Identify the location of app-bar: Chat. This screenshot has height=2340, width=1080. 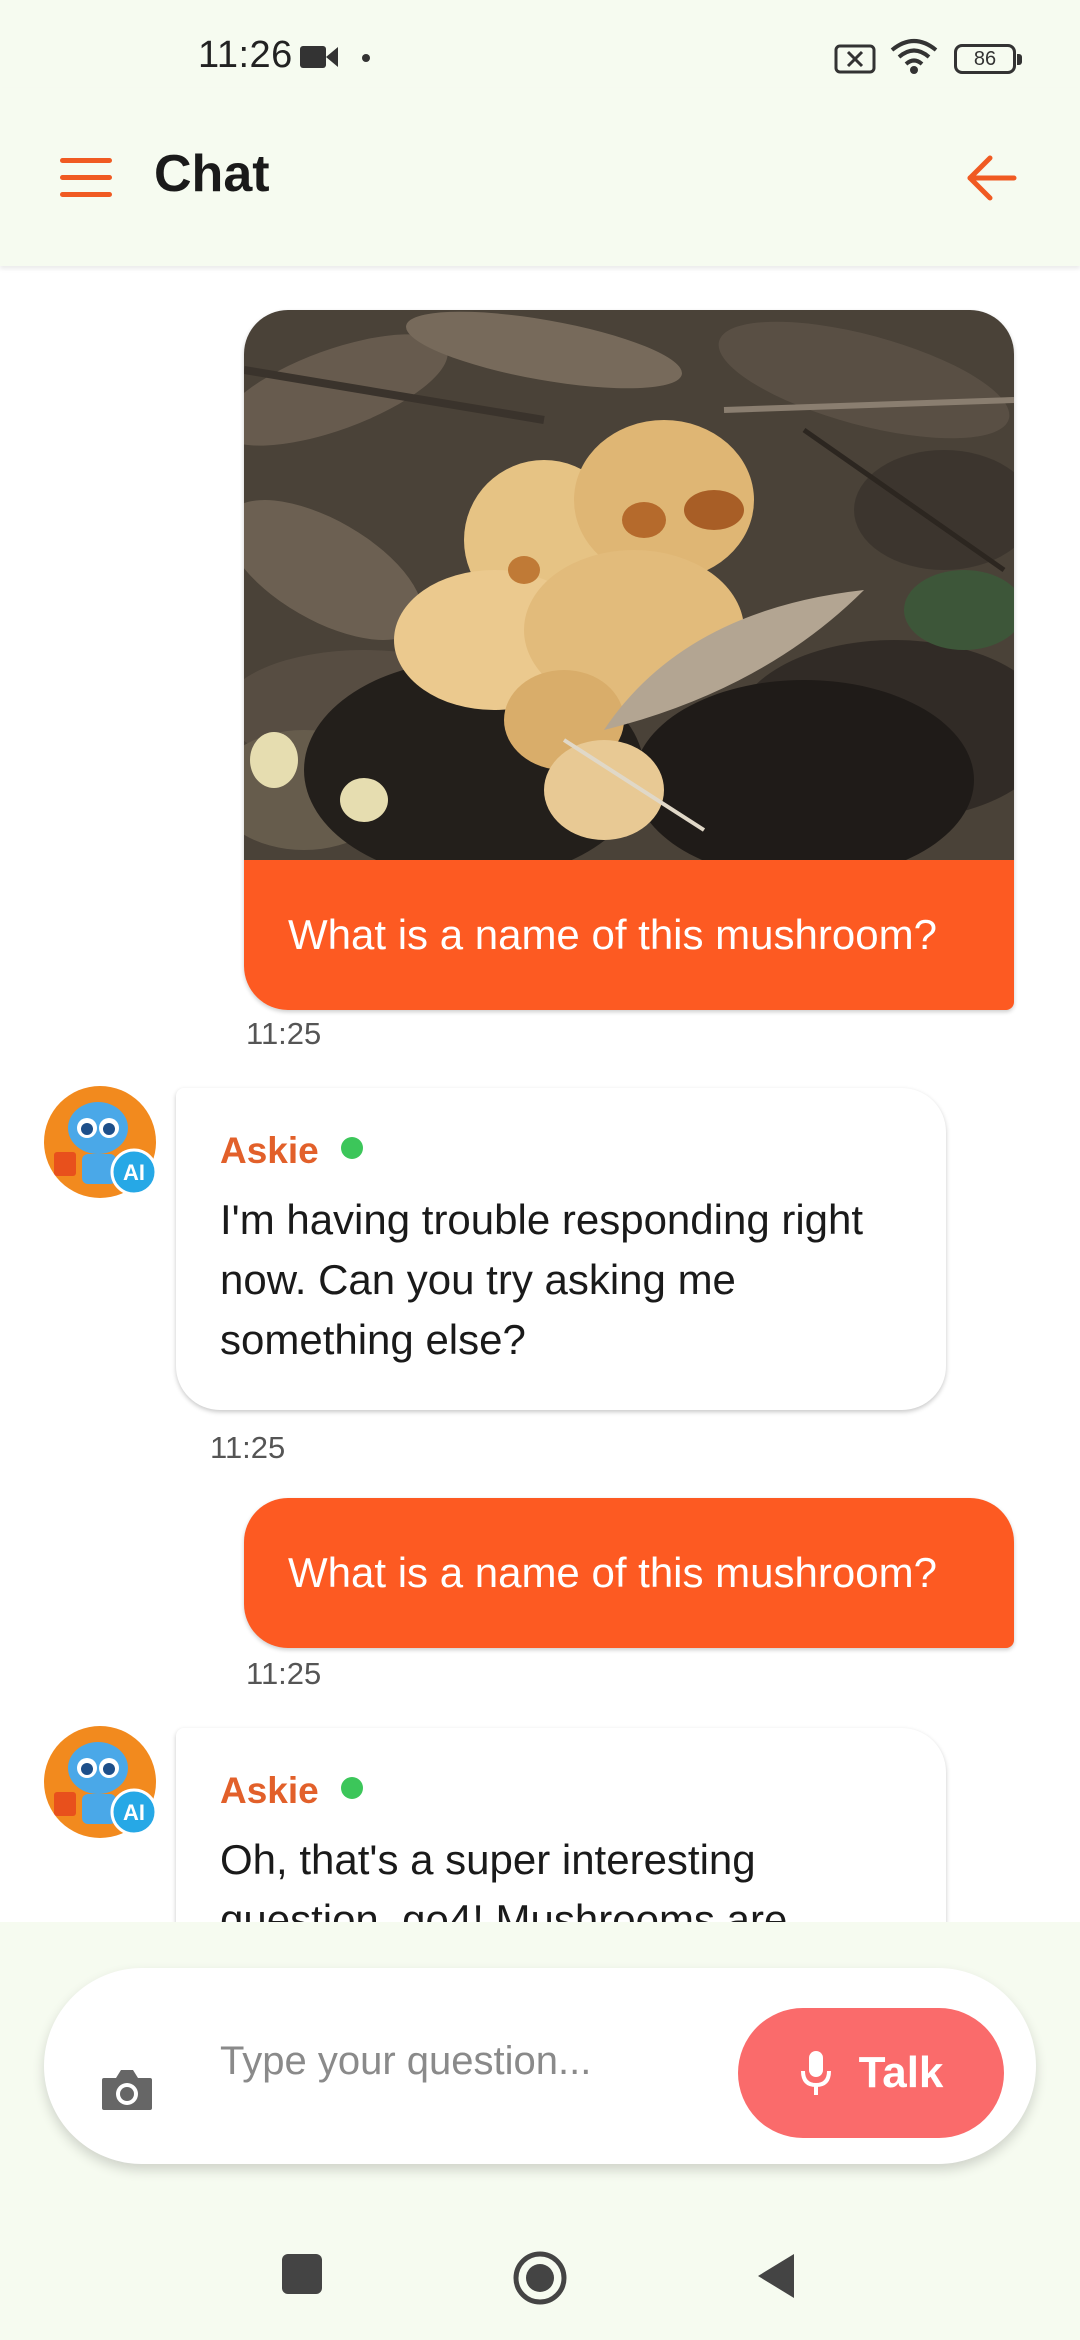
(540, 177).